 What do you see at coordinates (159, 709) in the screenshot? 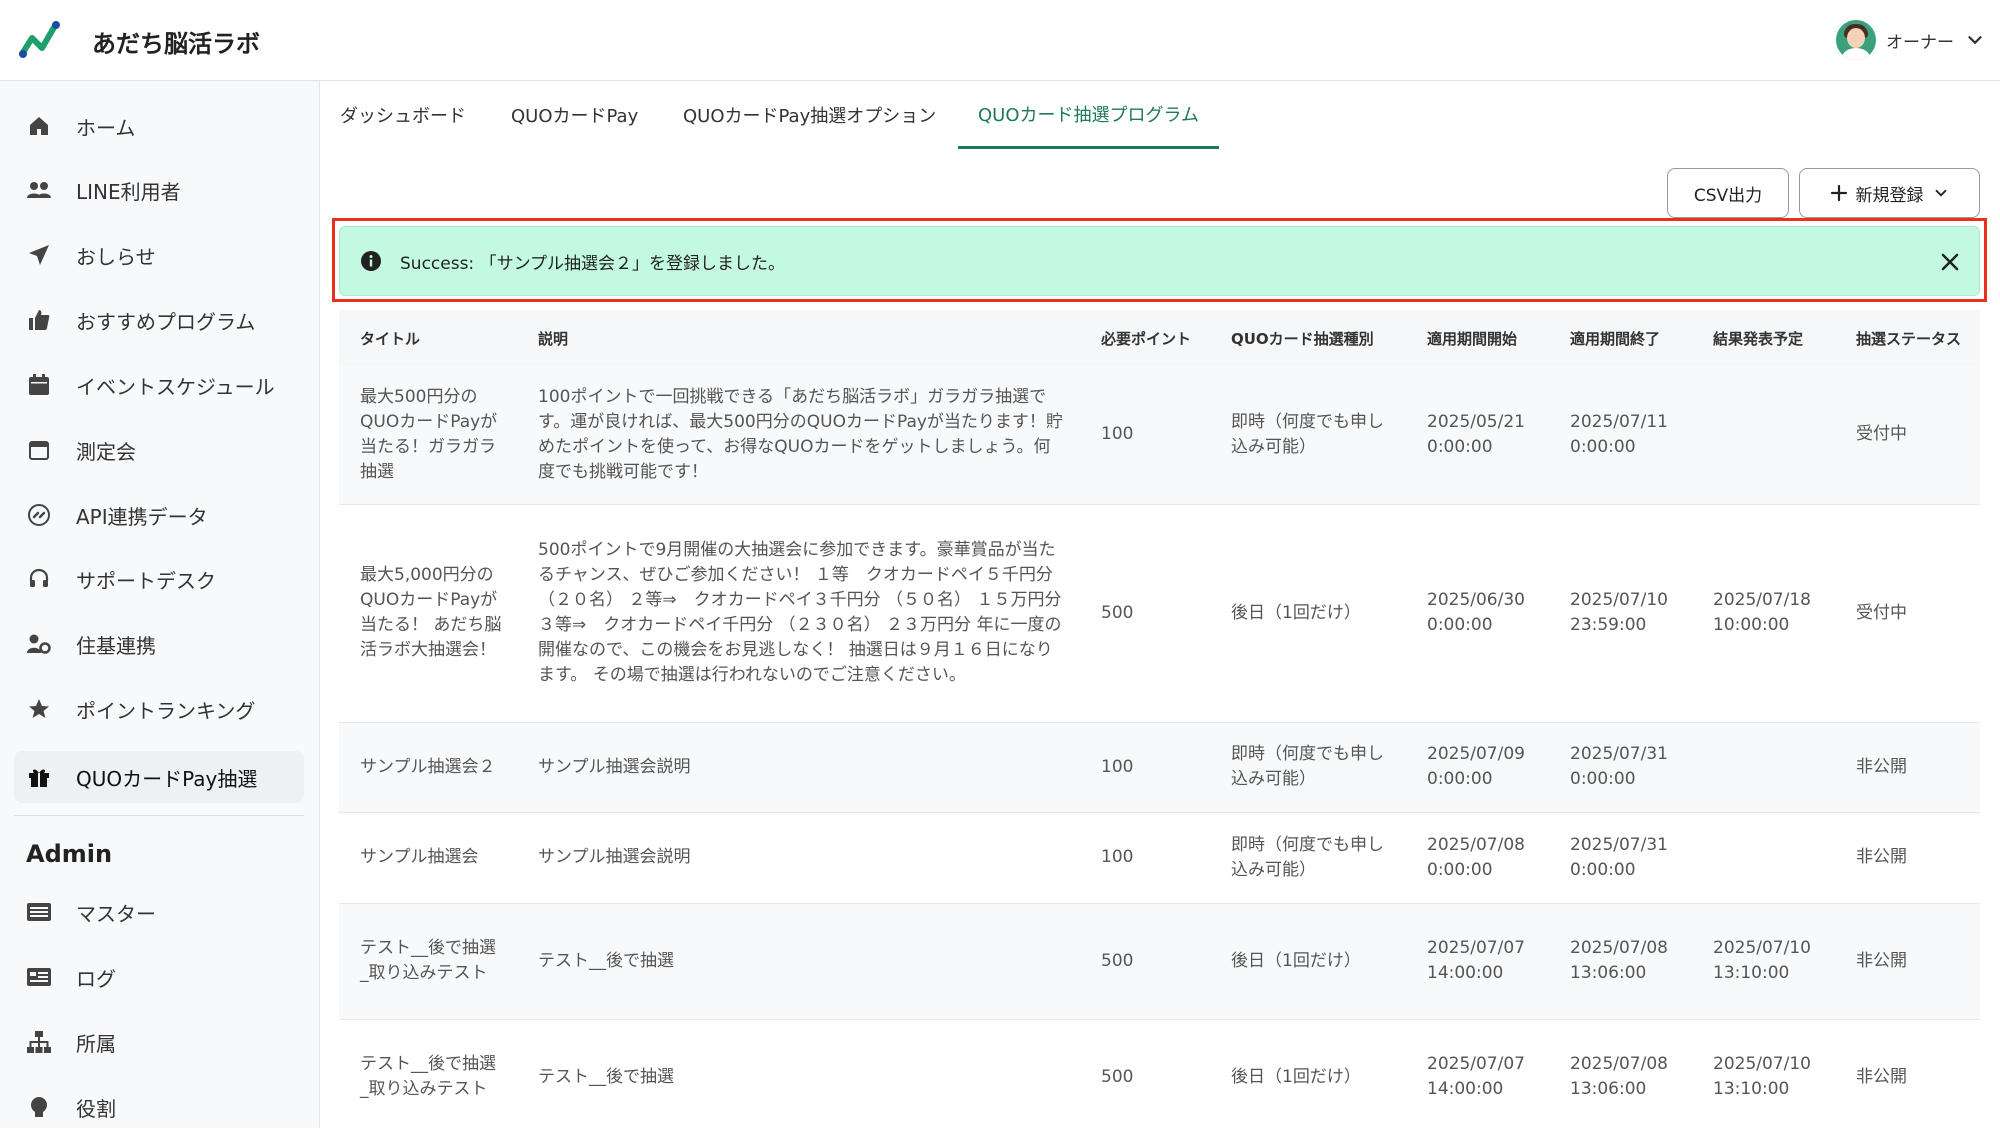
I see `sidebar-item-point-ranking: ポイントランキング` at bounding box center [159, 709].